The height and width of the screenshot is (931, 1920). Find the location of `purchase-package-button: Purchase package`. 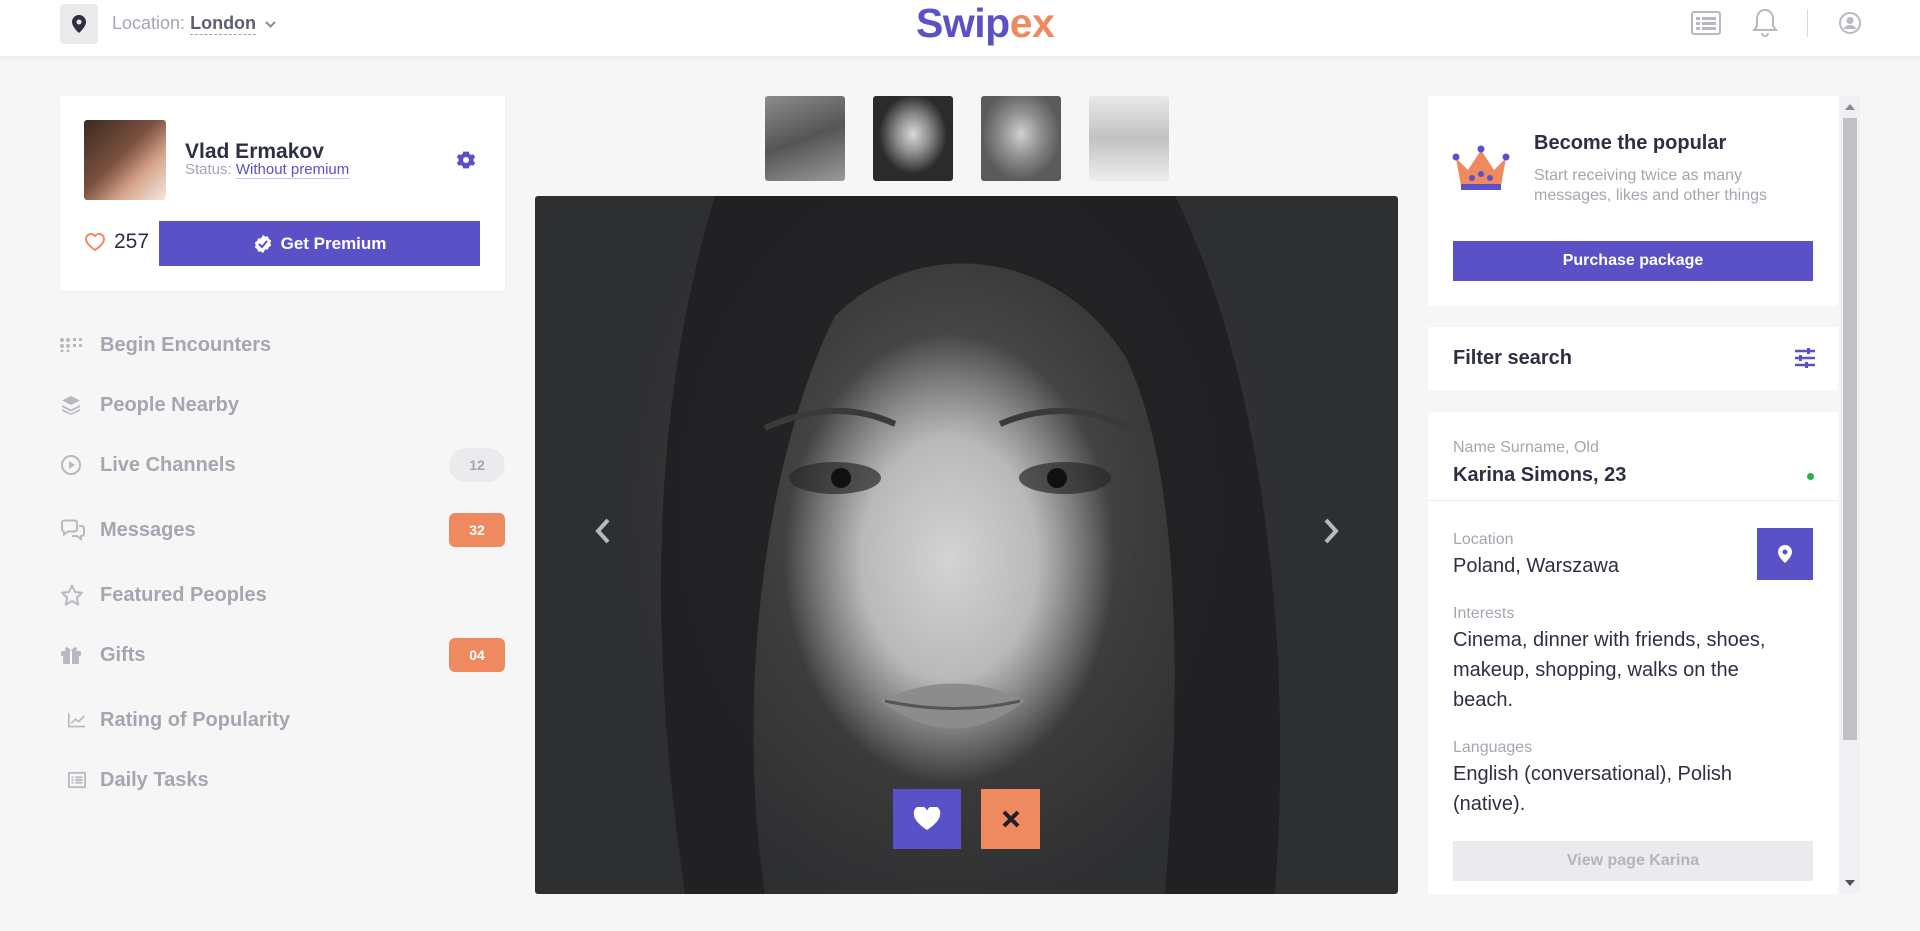

purchase-package-button: Purchase package is located at coordinates (1633, 261).